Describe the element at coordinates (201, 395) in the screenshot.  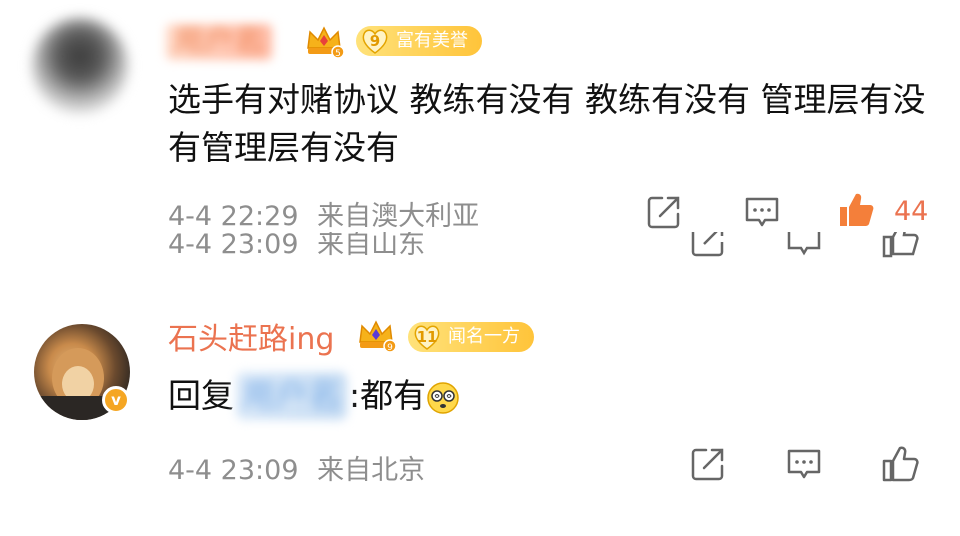
I see `reply-prefix: 回复` at that location.